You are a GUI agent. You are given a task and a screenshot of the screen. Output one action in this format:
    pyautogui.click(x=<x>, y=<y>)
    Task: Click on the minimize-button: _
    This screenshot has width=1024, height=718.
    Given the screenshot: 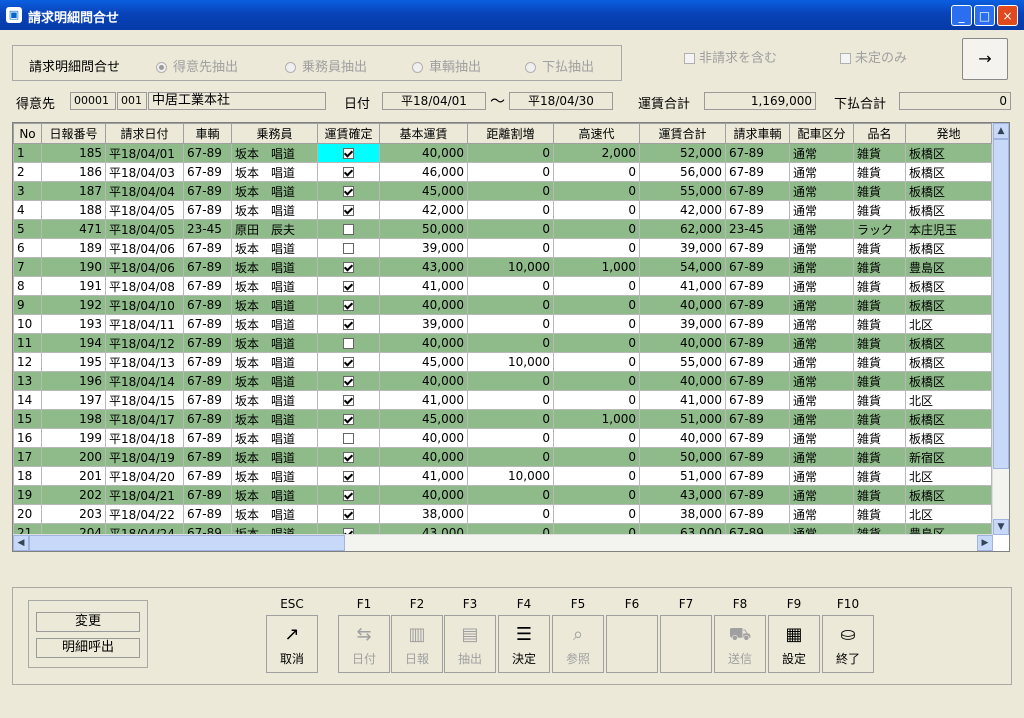 What is the action you would take?
    pyautogui.click(x=961, y=15)
    